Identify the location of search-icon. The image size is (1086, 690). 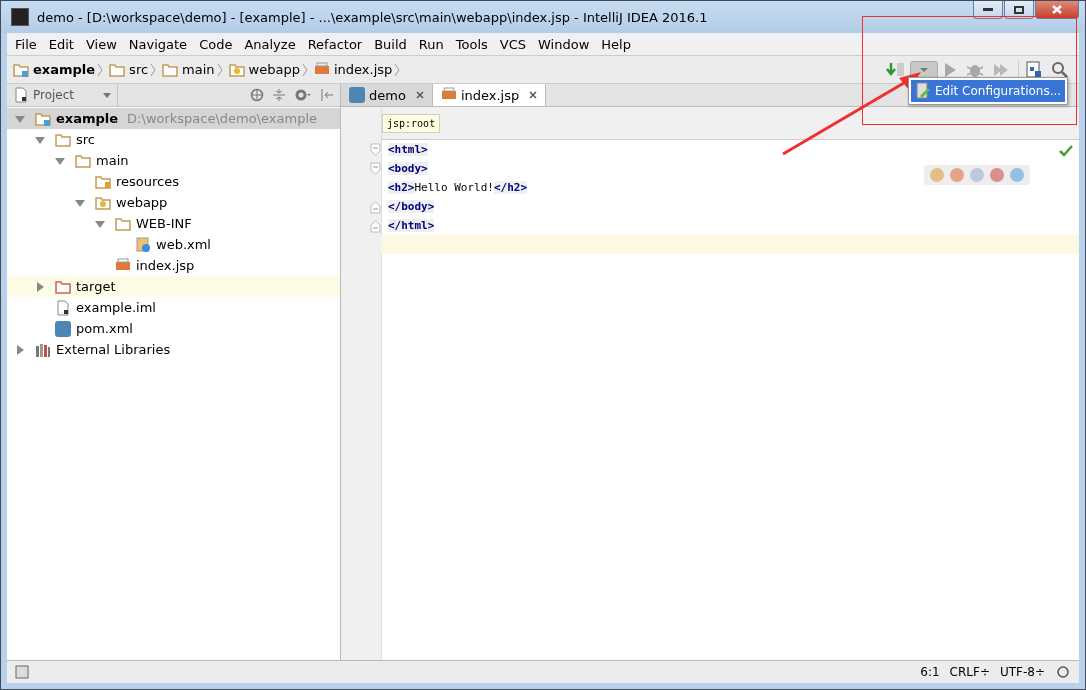
(1060, 69).